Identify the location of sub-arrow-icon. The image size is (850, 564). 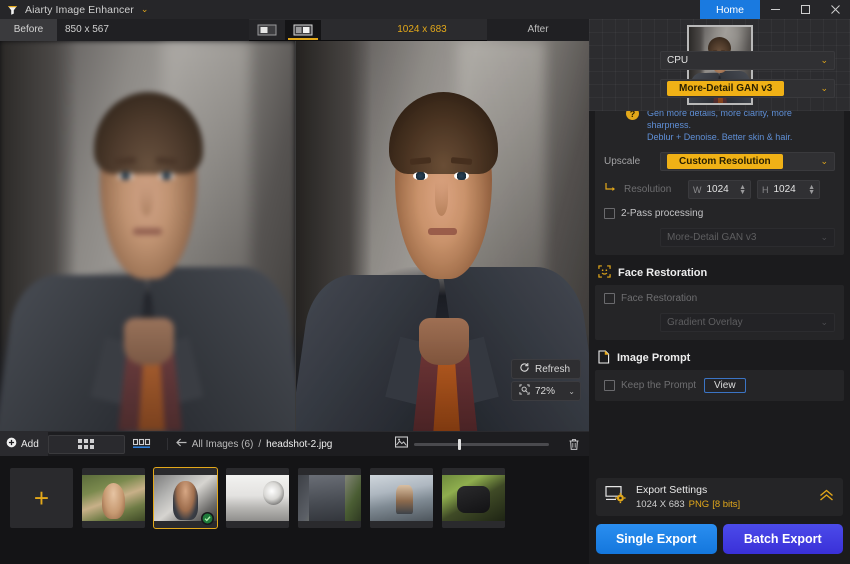
(611, 189).